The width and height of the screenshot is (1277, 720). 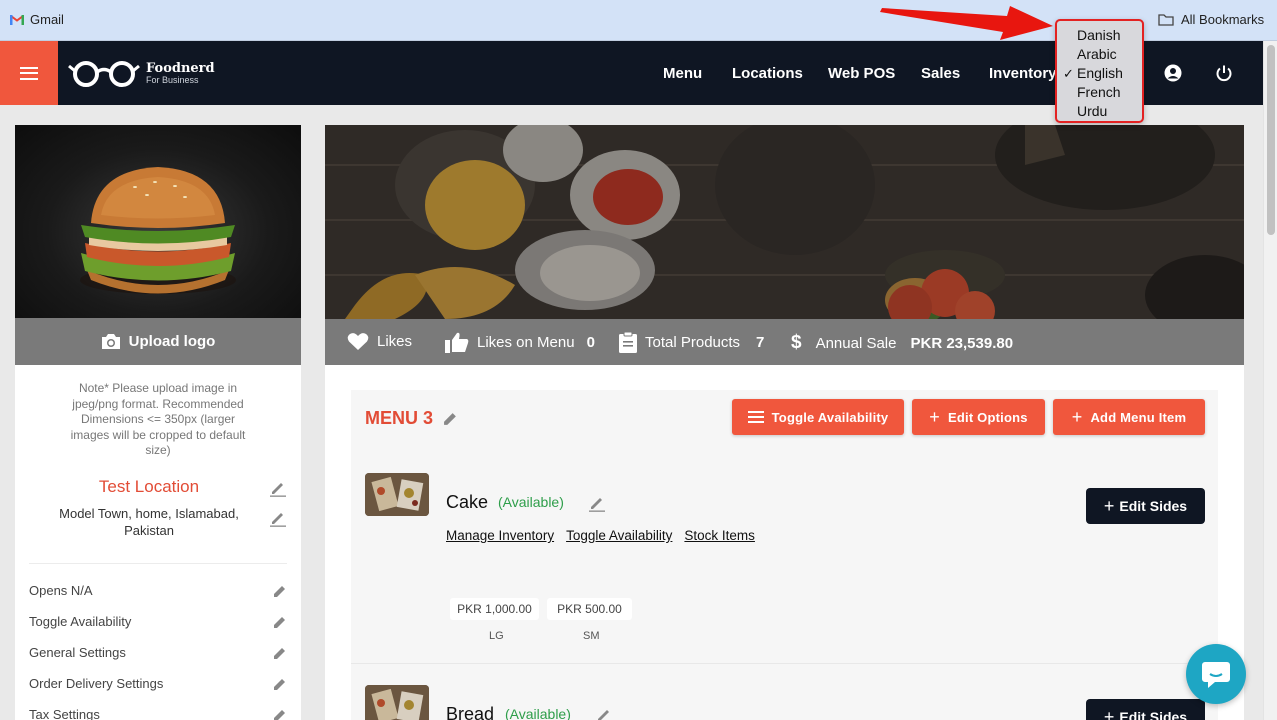 I want to click on setting-opens: Opens N/A, so click(x=158, y=591).